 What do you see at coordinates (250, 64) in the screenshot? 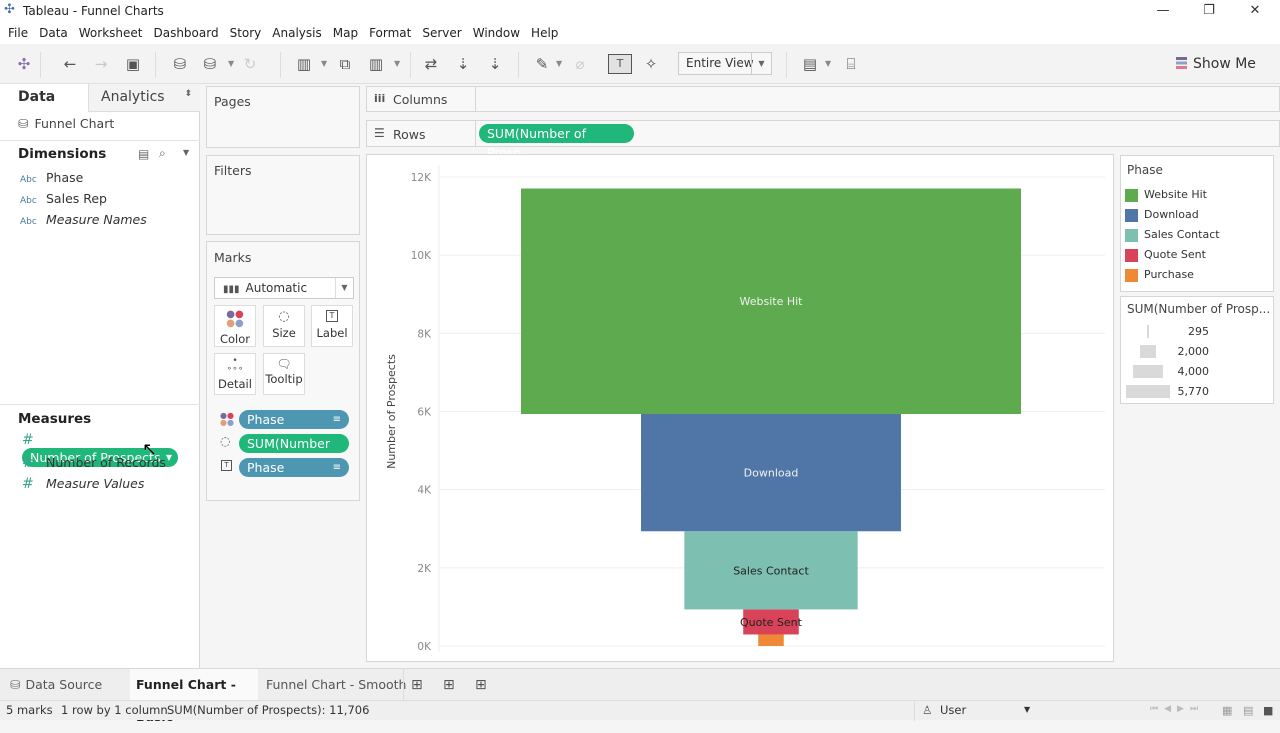
I see `refresh-icon: ↻` at bounding box center [250, 64].